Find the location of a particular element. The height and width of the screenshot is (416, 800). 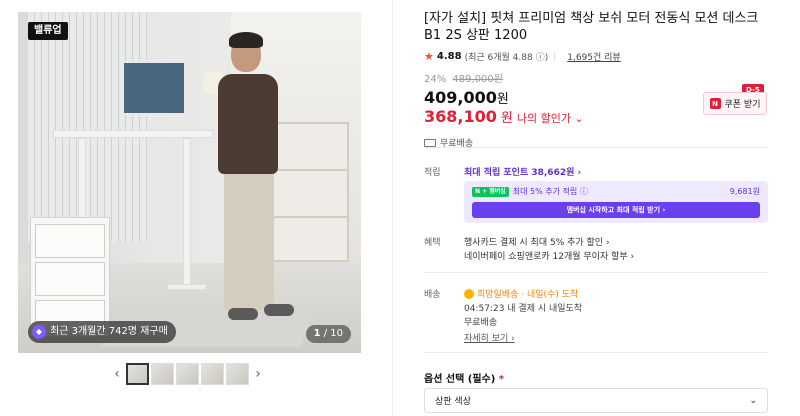

benefit-card-discount: 행사카드 결제 시 최대 5% 추가 할인 › is located at coordinates (537, 241).